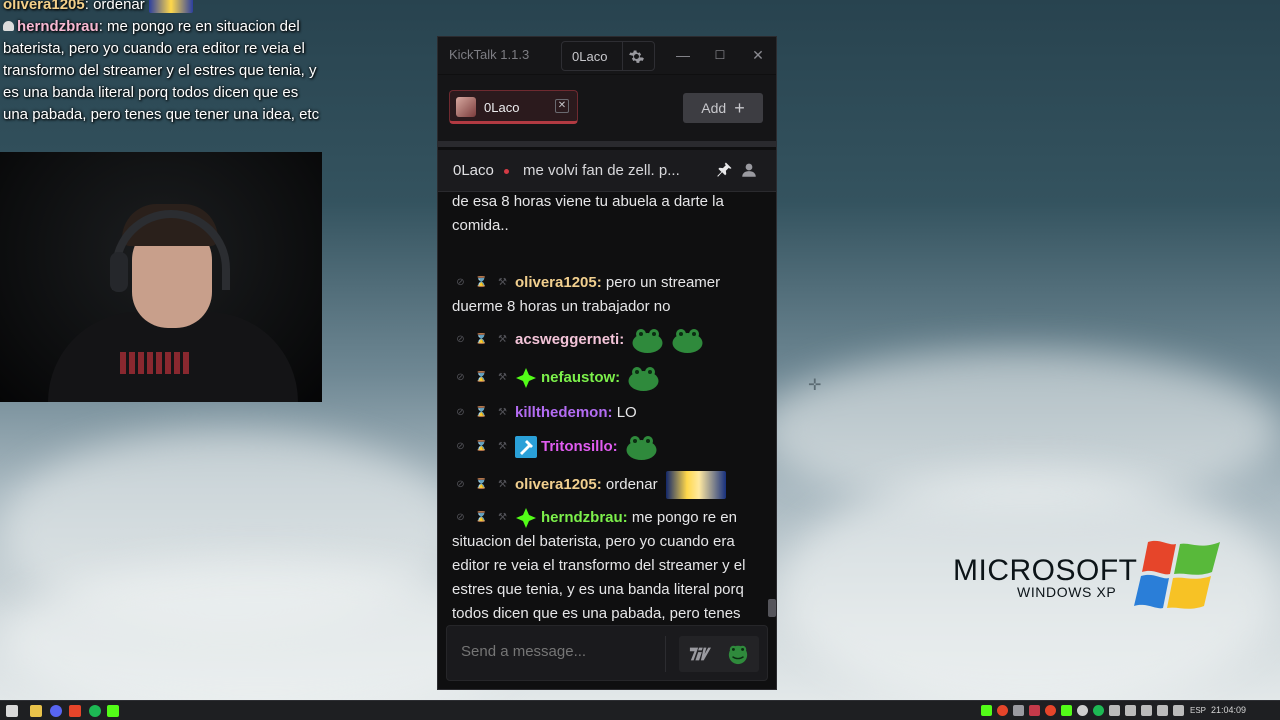 The image size is (1280, 720). I want to click on 7tv-emotes-icon, so click(700, 654).